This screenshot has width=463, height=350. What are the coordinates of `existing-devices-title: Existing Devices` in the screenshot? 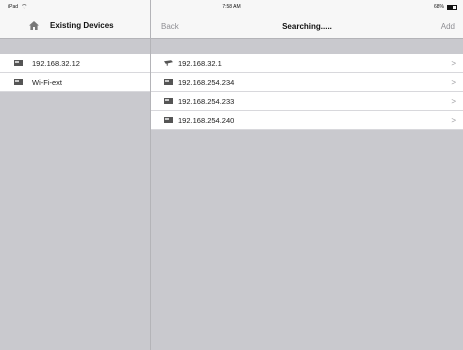 It's located at (82, 25).